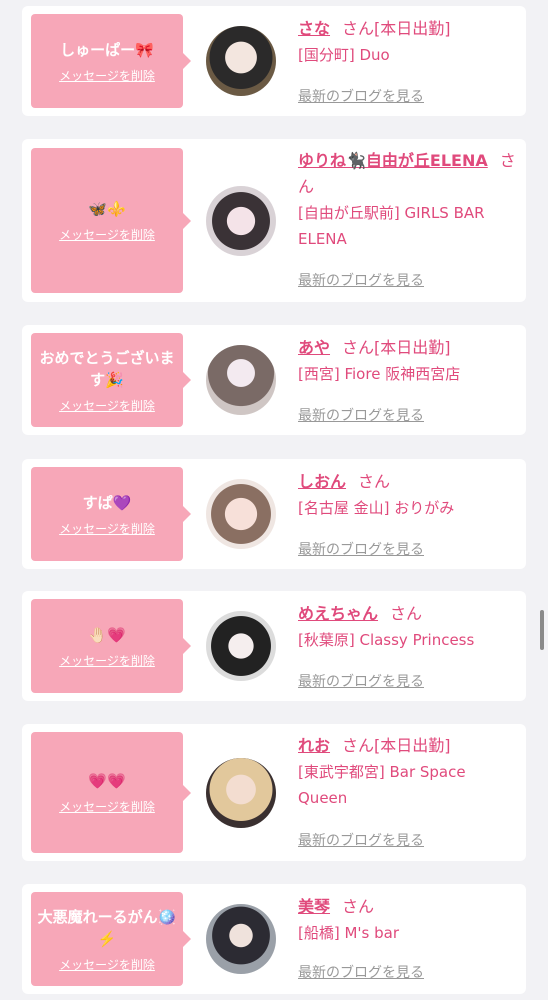  Describe the element at coordinates (314, 906) in the screenshot. I see `profile-name-link: 美琴` at that location.